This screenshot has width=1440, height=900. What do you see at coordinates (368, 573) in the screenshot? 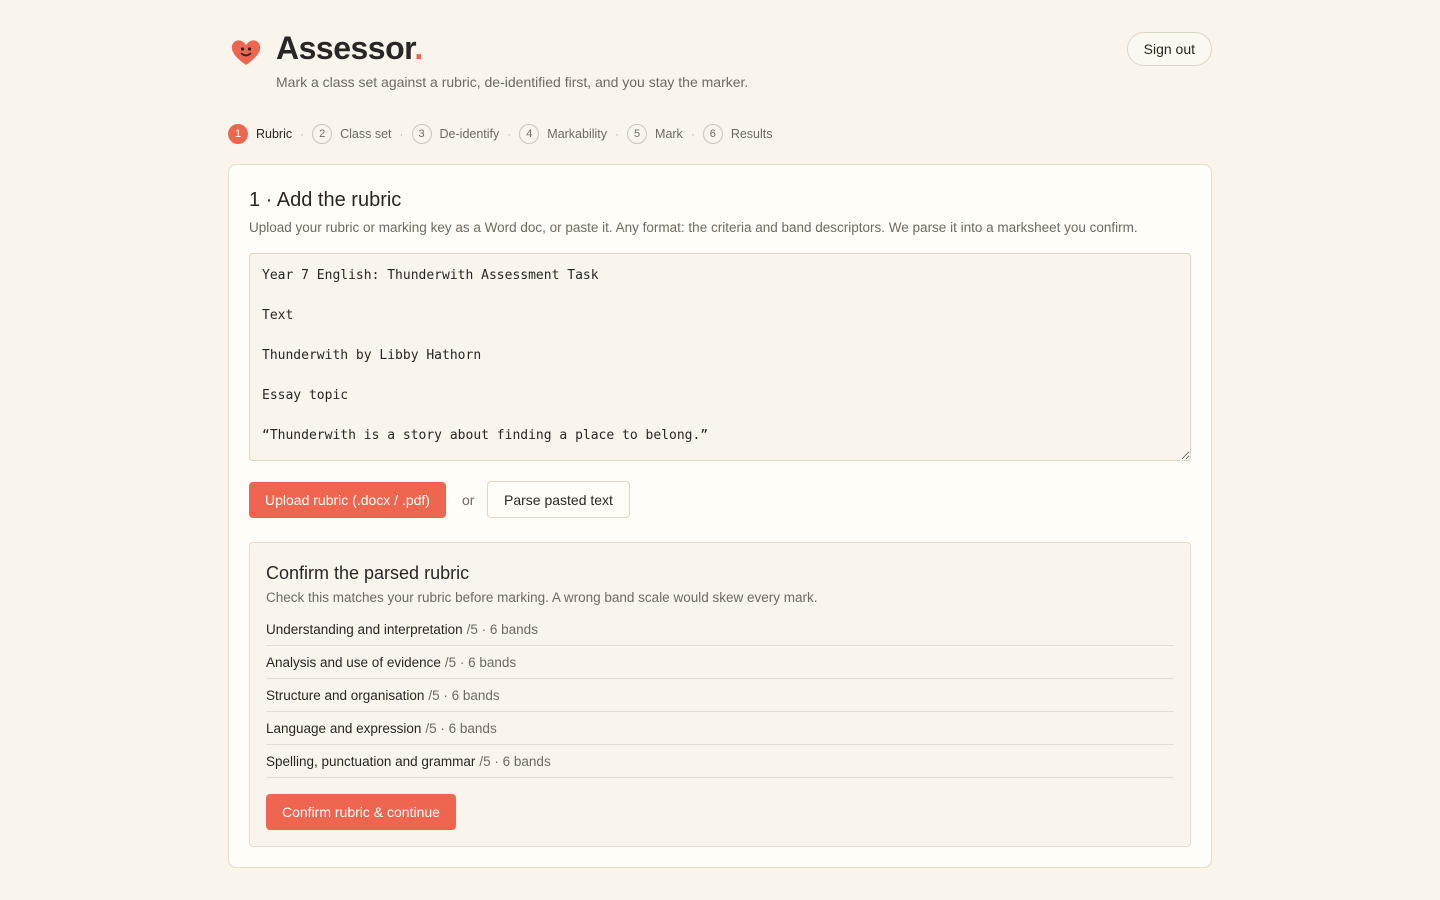
I see `confirm-title: Confirm the parsed rubric` at bounding box center [368, 573].